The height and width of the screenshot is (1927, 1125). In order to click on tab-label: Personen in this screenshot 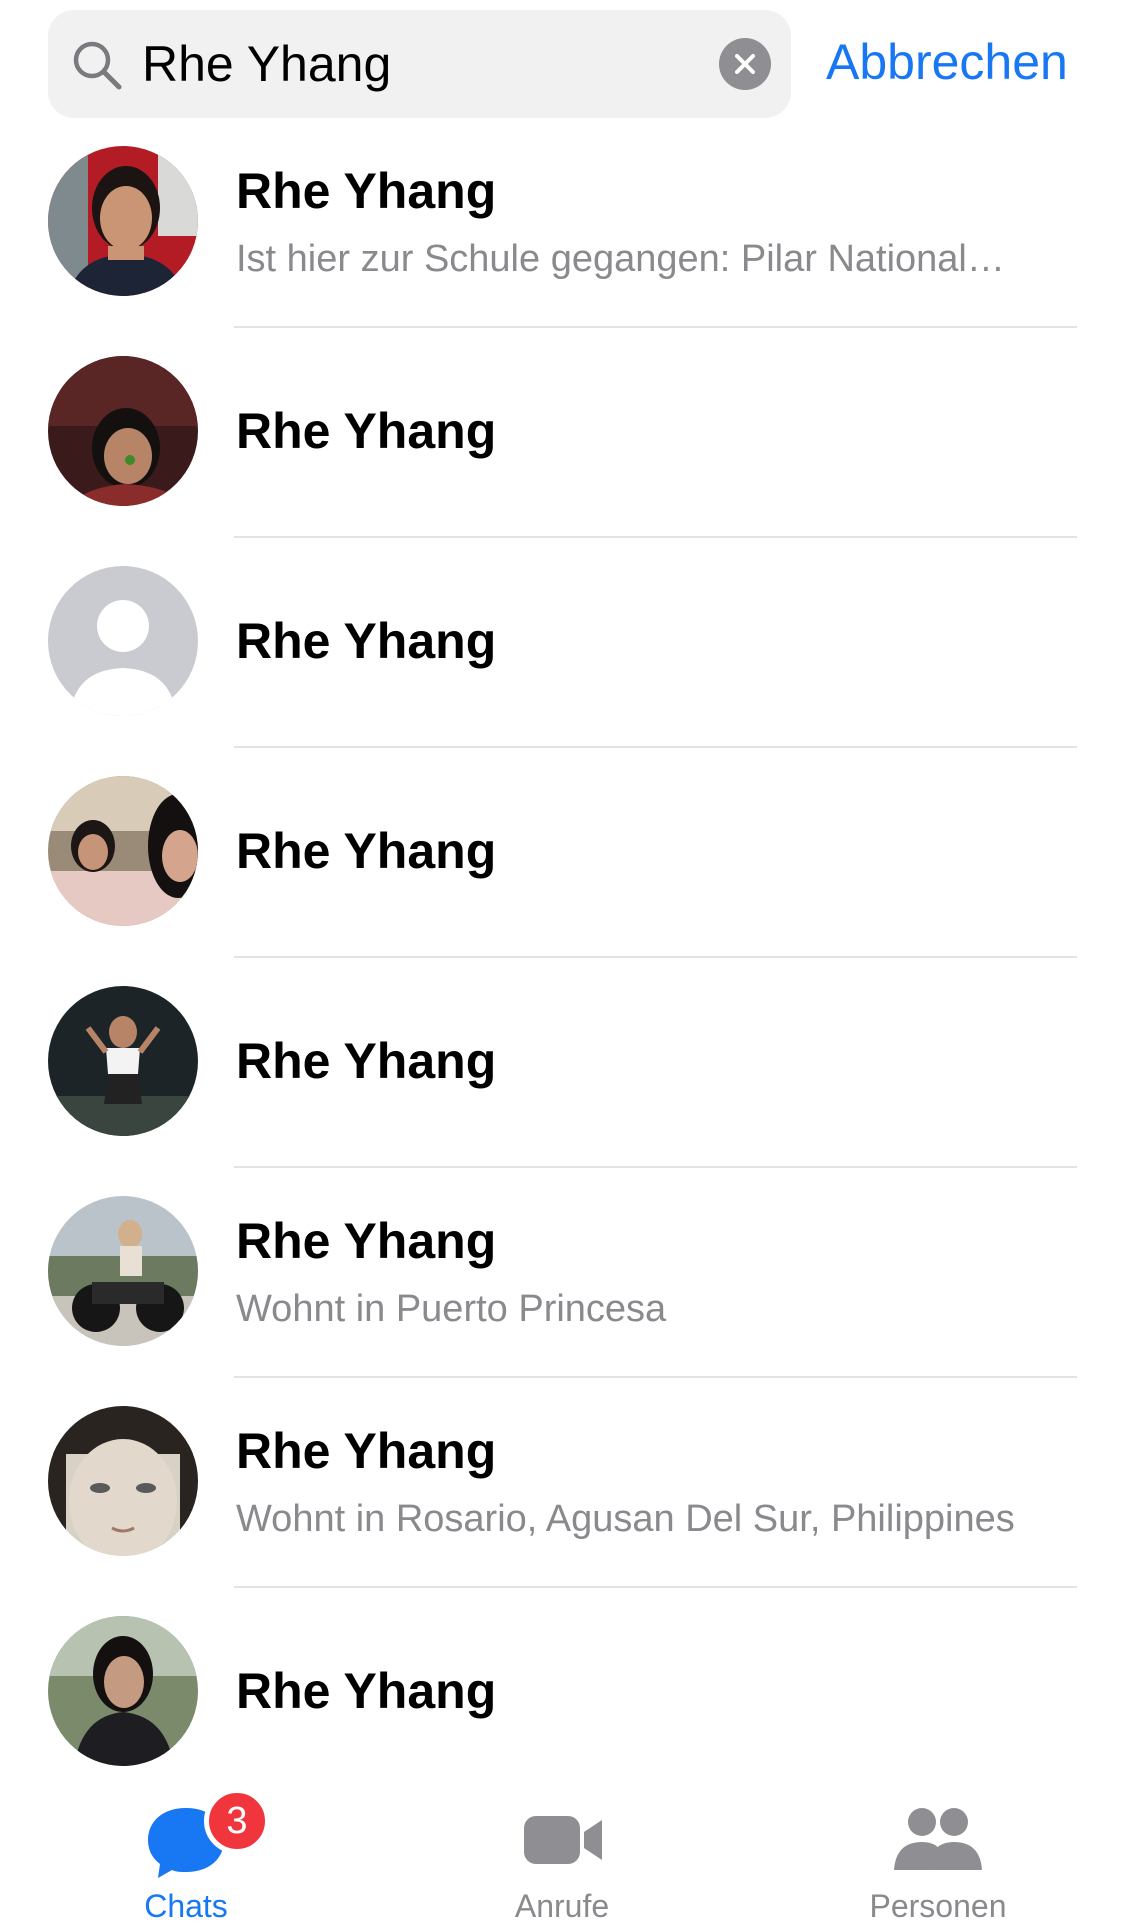, I will do `click(938, 1906)`.